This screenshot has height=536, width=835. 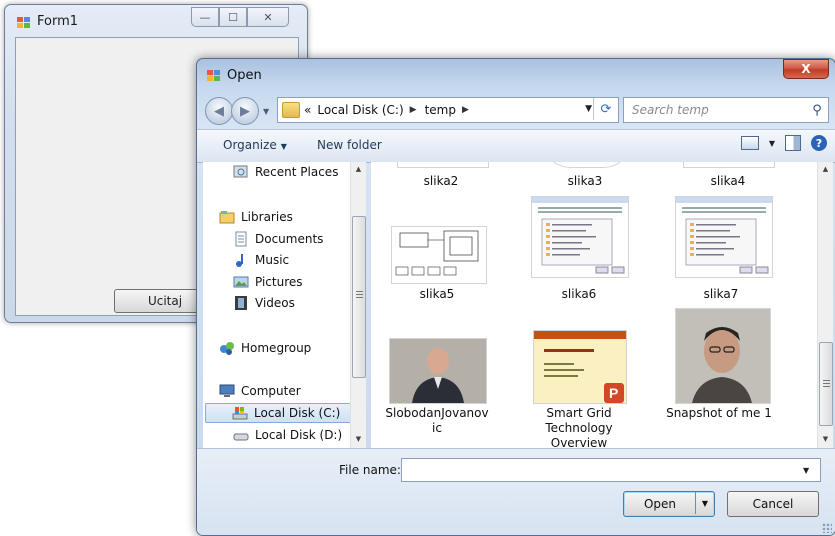 I want to click on nav-item-videos: Videos, so click(x=264, y=303).